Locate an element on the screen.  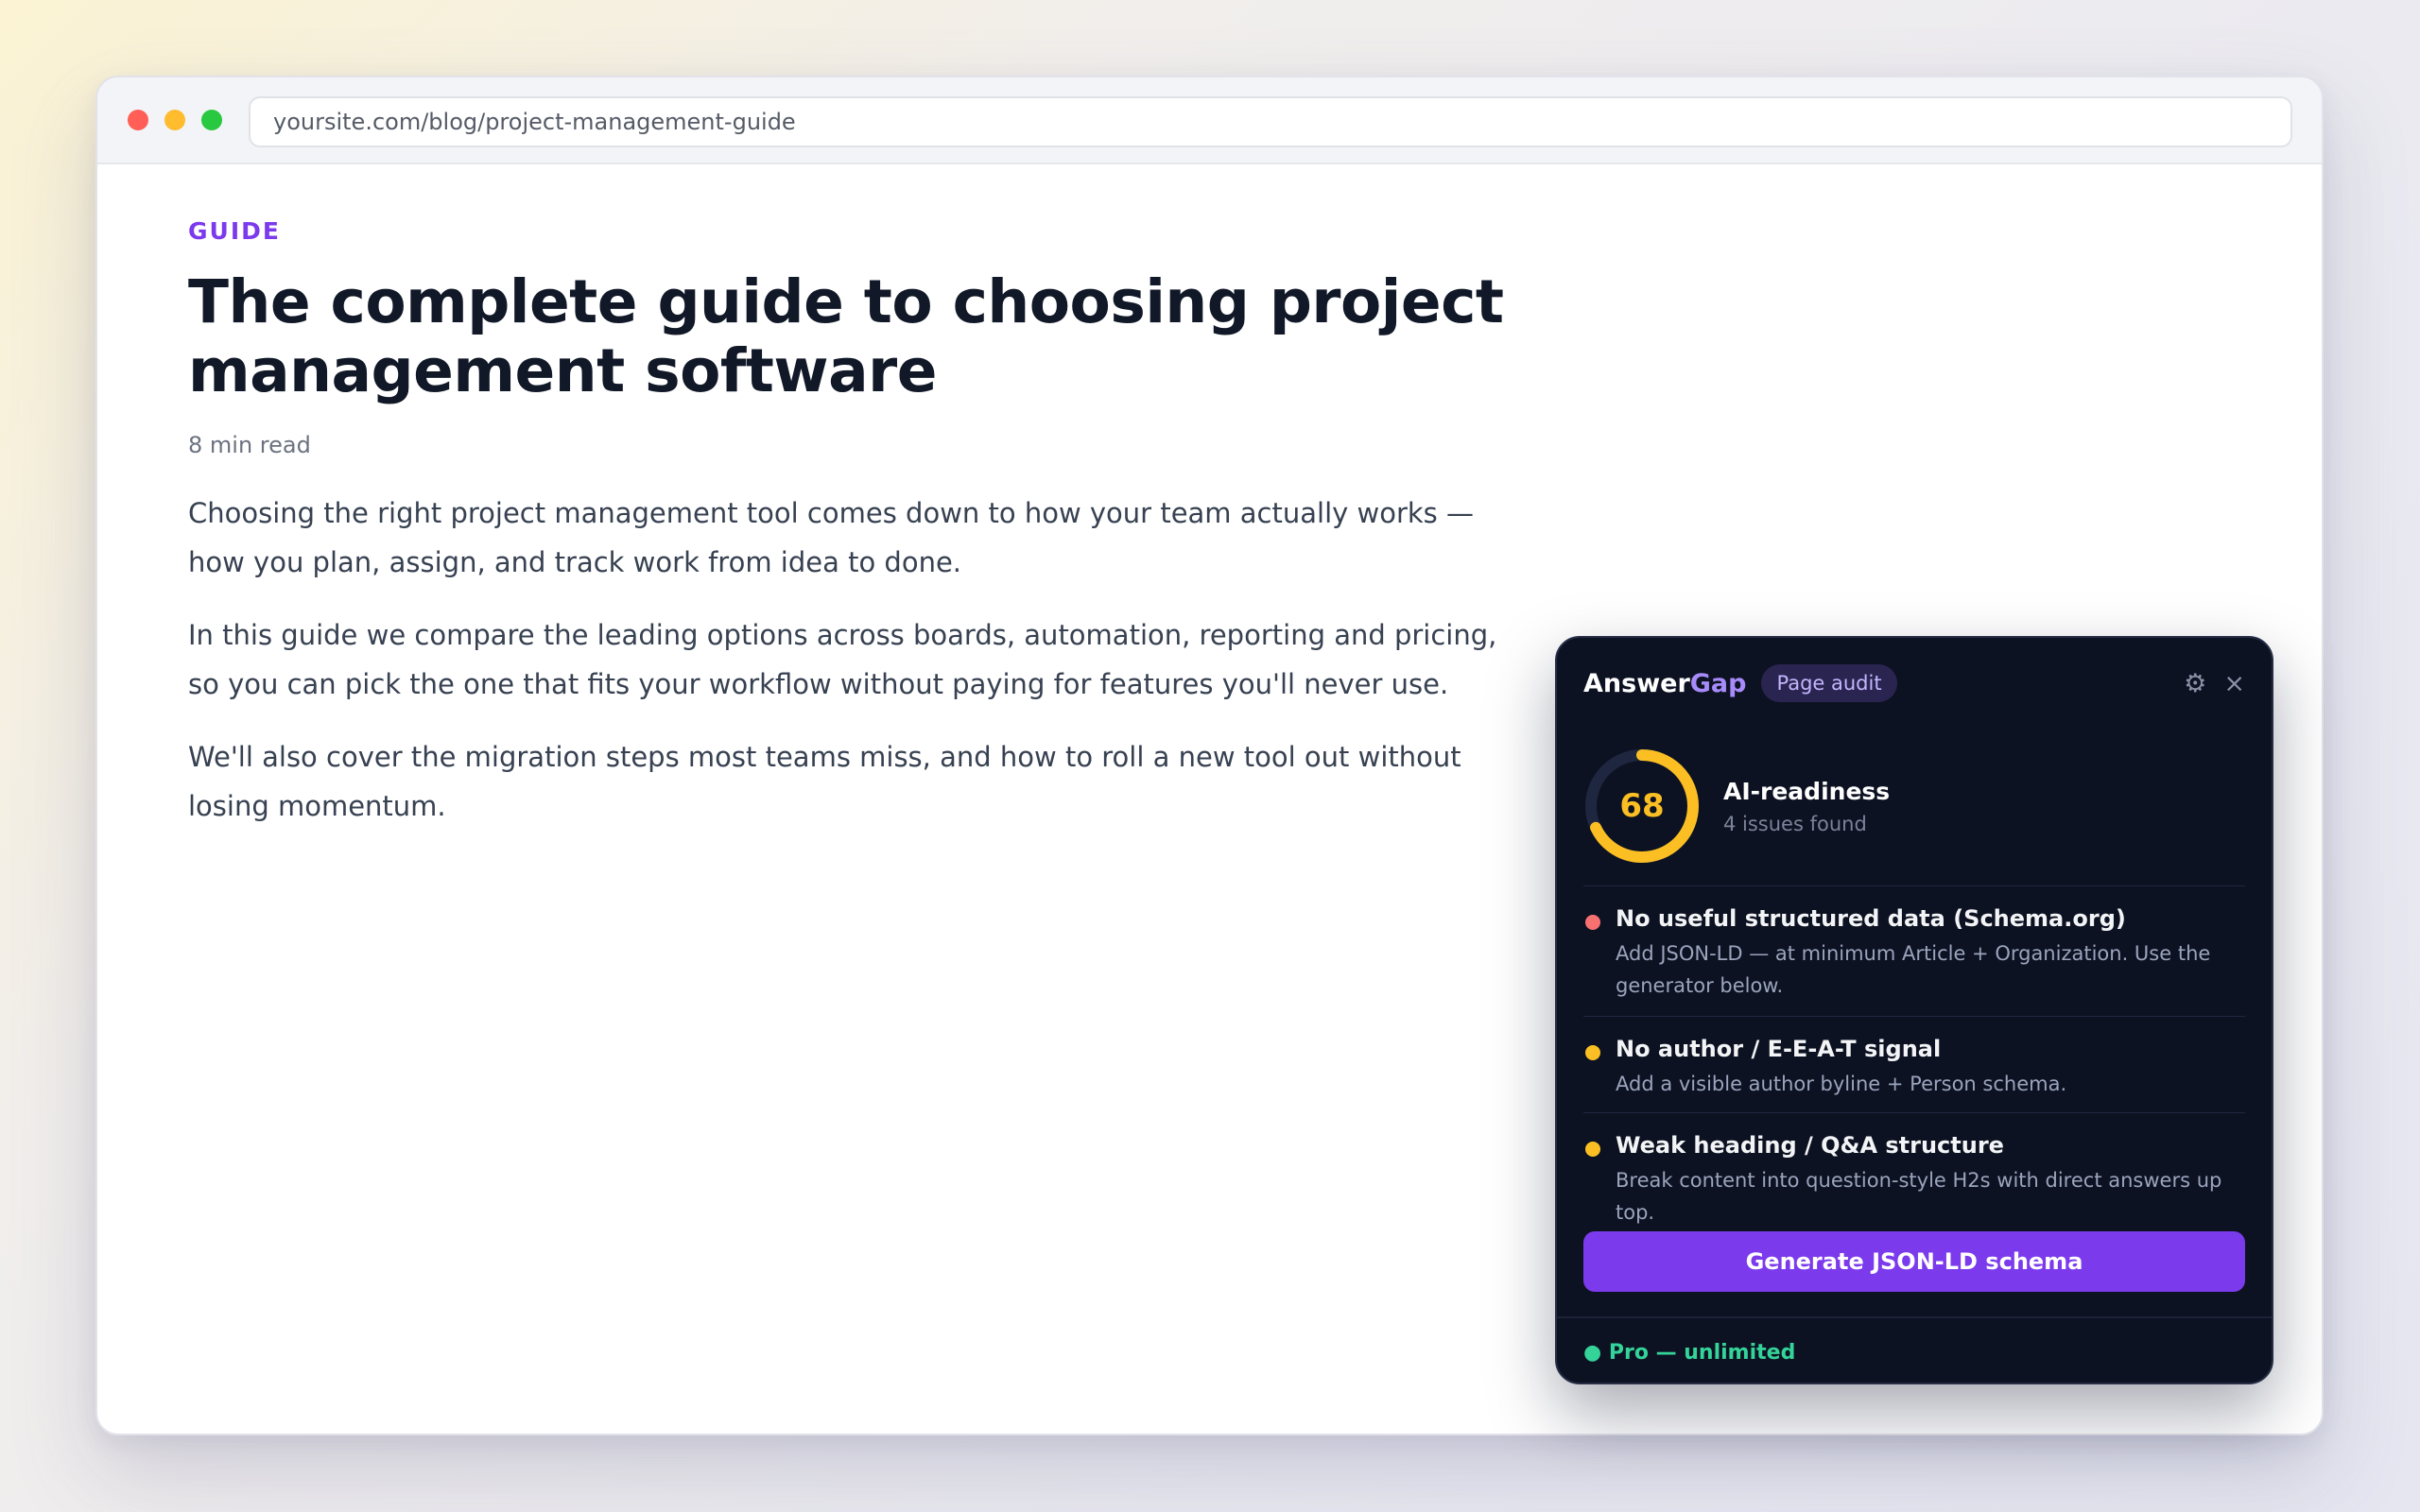
minimize-window-button is located at coordinates (174, 120).